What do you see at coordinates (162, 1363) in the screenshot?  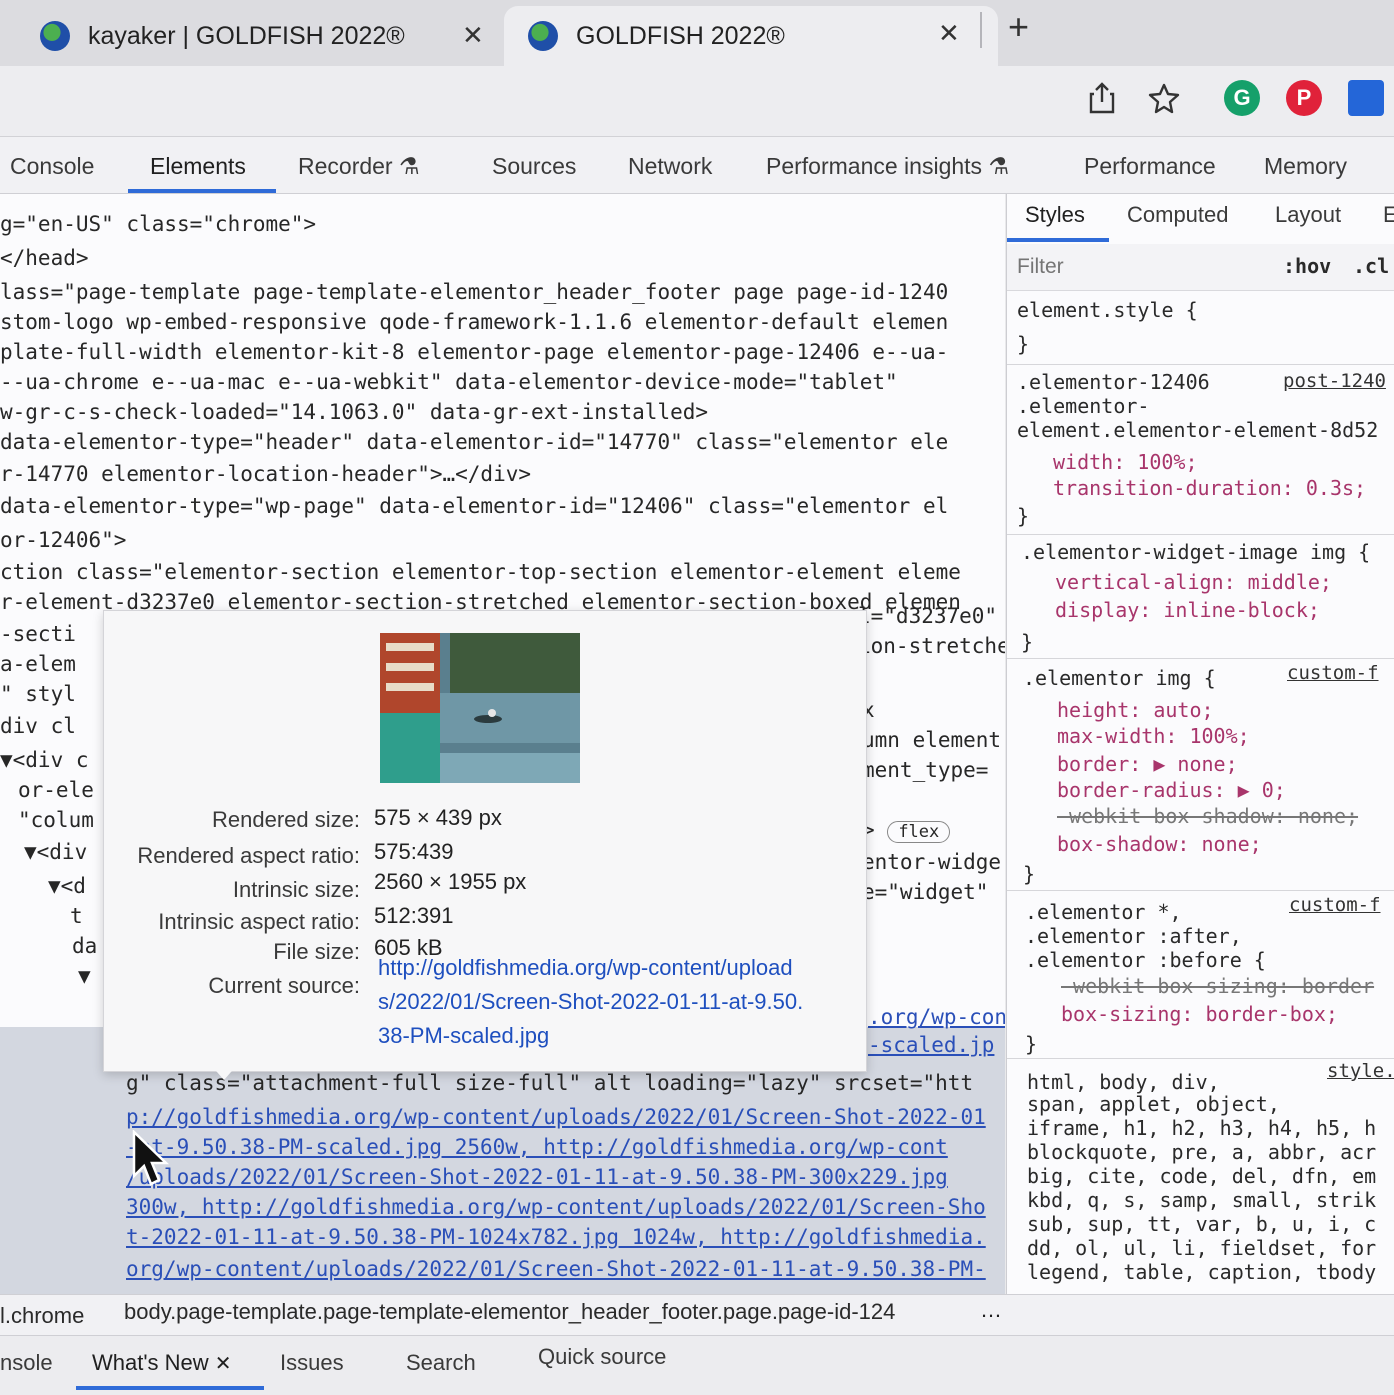 I see `drawer-tab-whats-new: What's New ✕` at bounding box center [162, 1363].